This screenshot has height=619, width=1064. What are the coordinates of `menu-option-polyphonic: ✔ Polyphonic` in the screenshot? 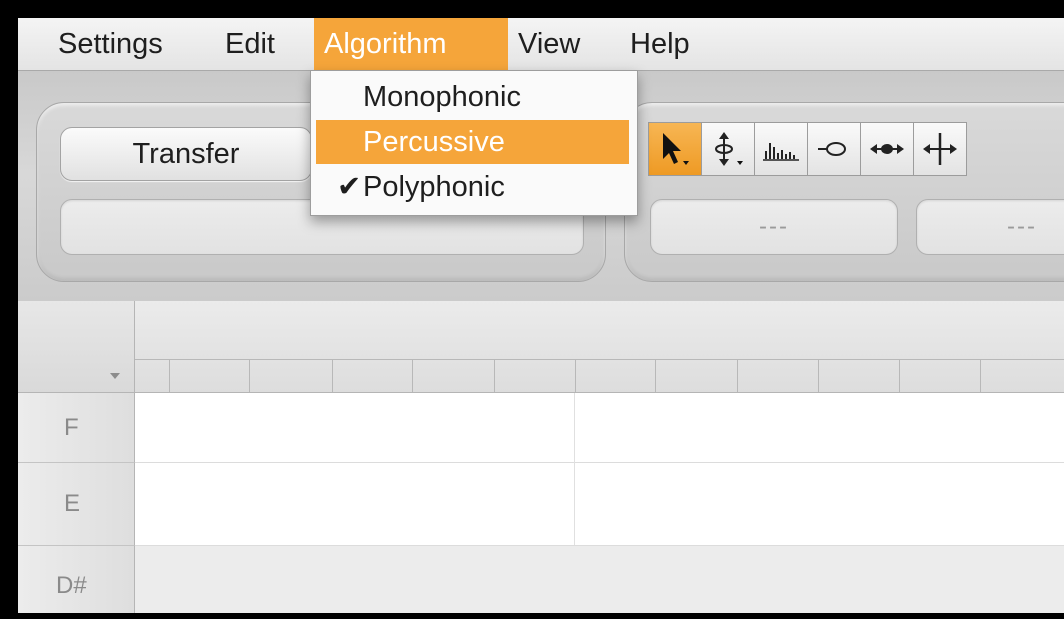 It's located at (474, 187).